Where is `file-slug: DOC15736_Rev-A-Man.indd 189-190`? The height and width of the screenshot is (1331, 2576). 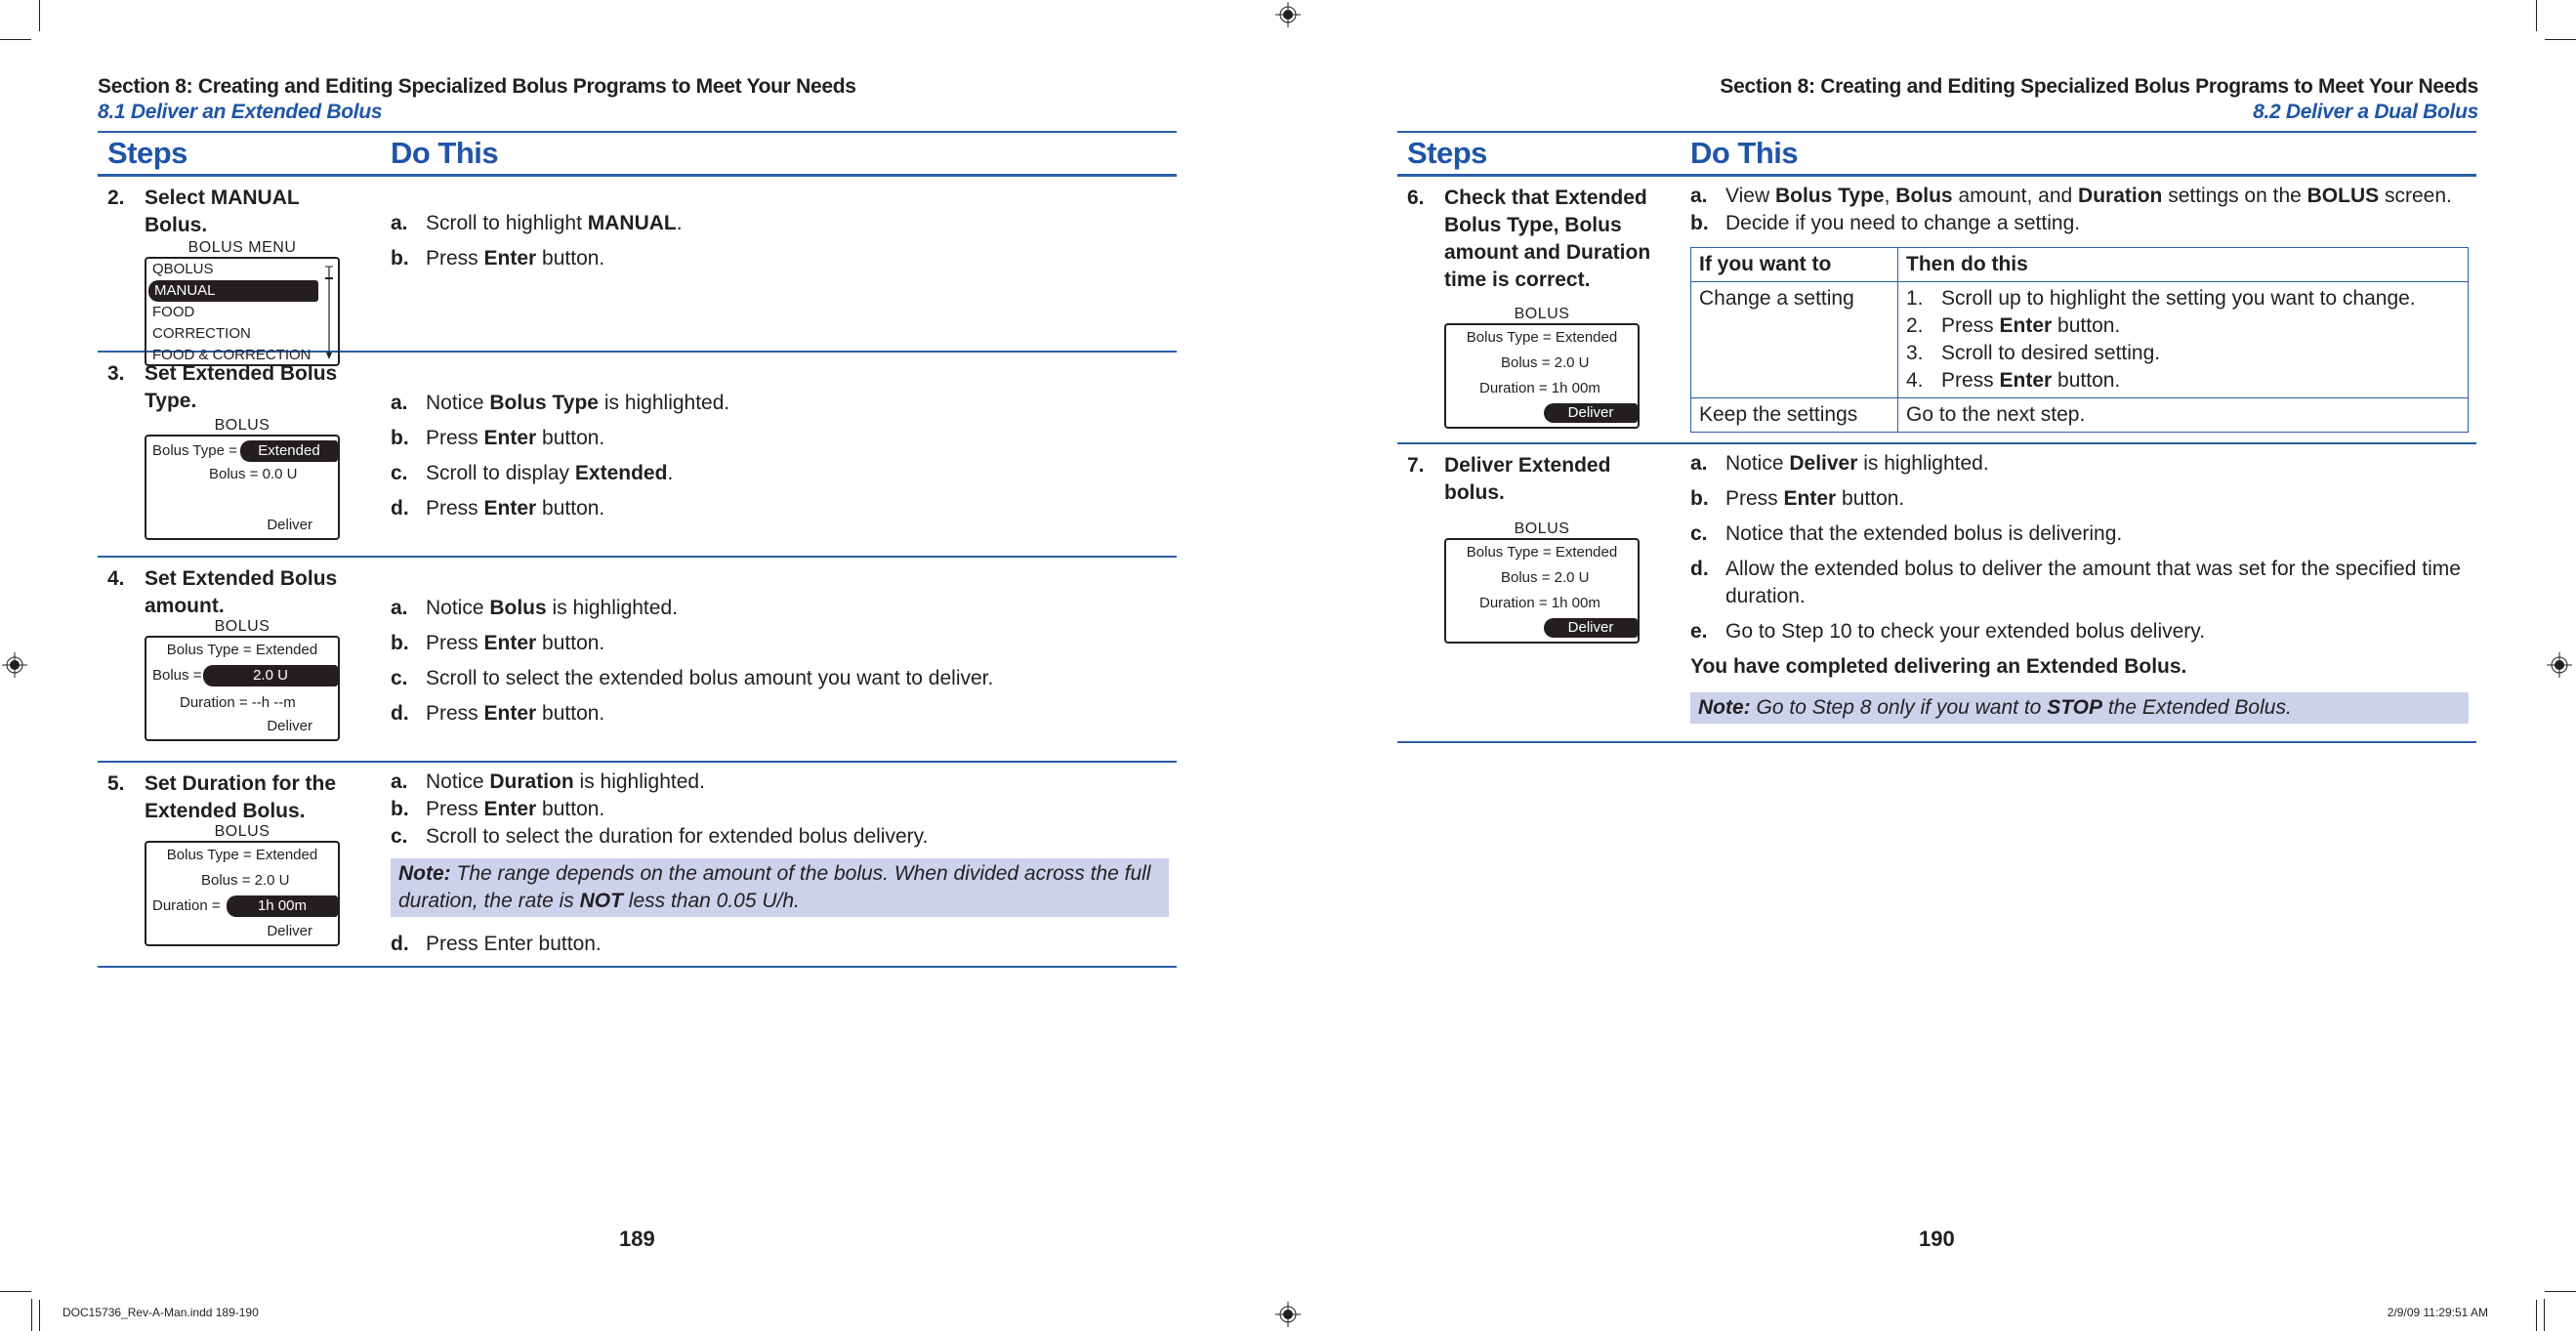 file-slug: DOC15736_Rev-A-Man.indd 189-190 is located at coordinates (160, 1312).